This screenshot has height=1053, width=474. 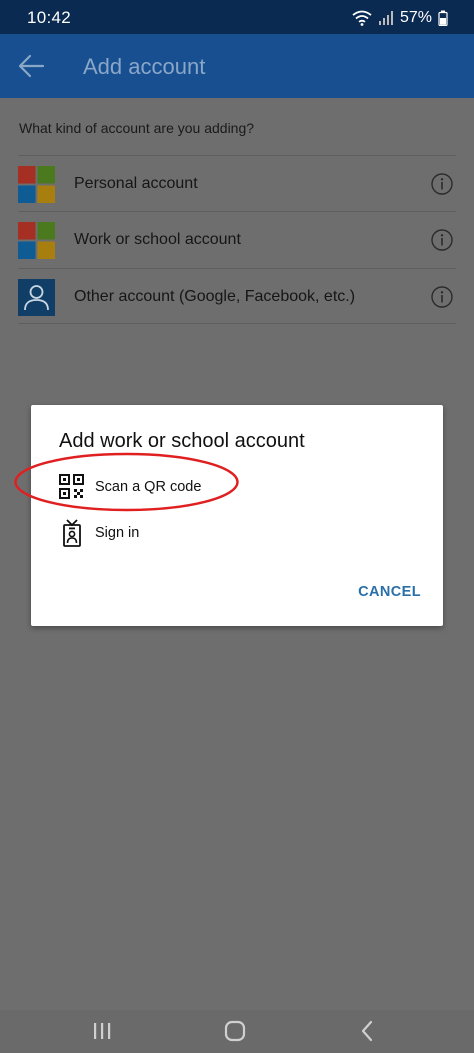 I want to click on system-nav-bar, so click(x=237, y=1031).